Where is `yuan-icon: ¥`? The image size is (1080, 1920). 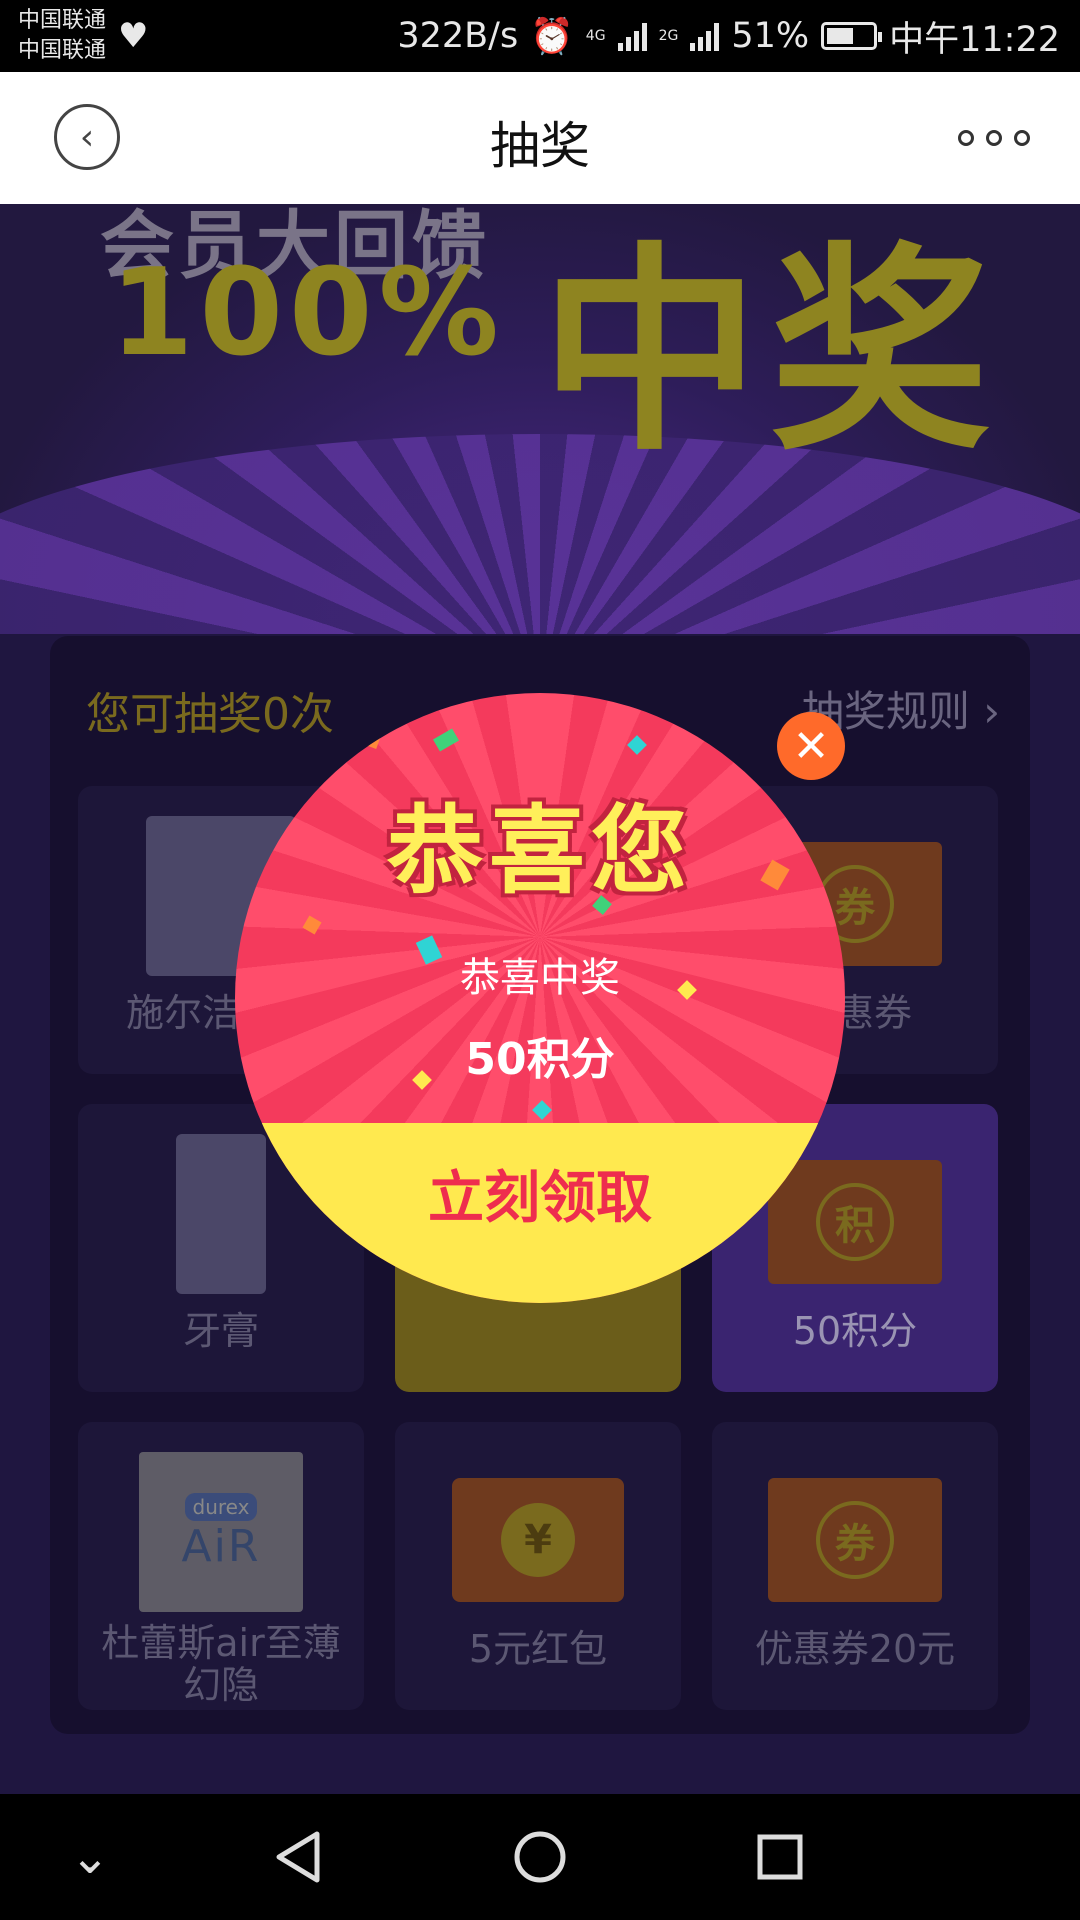 yuan-icon: ¥ is located at coordinates (538, 1540).